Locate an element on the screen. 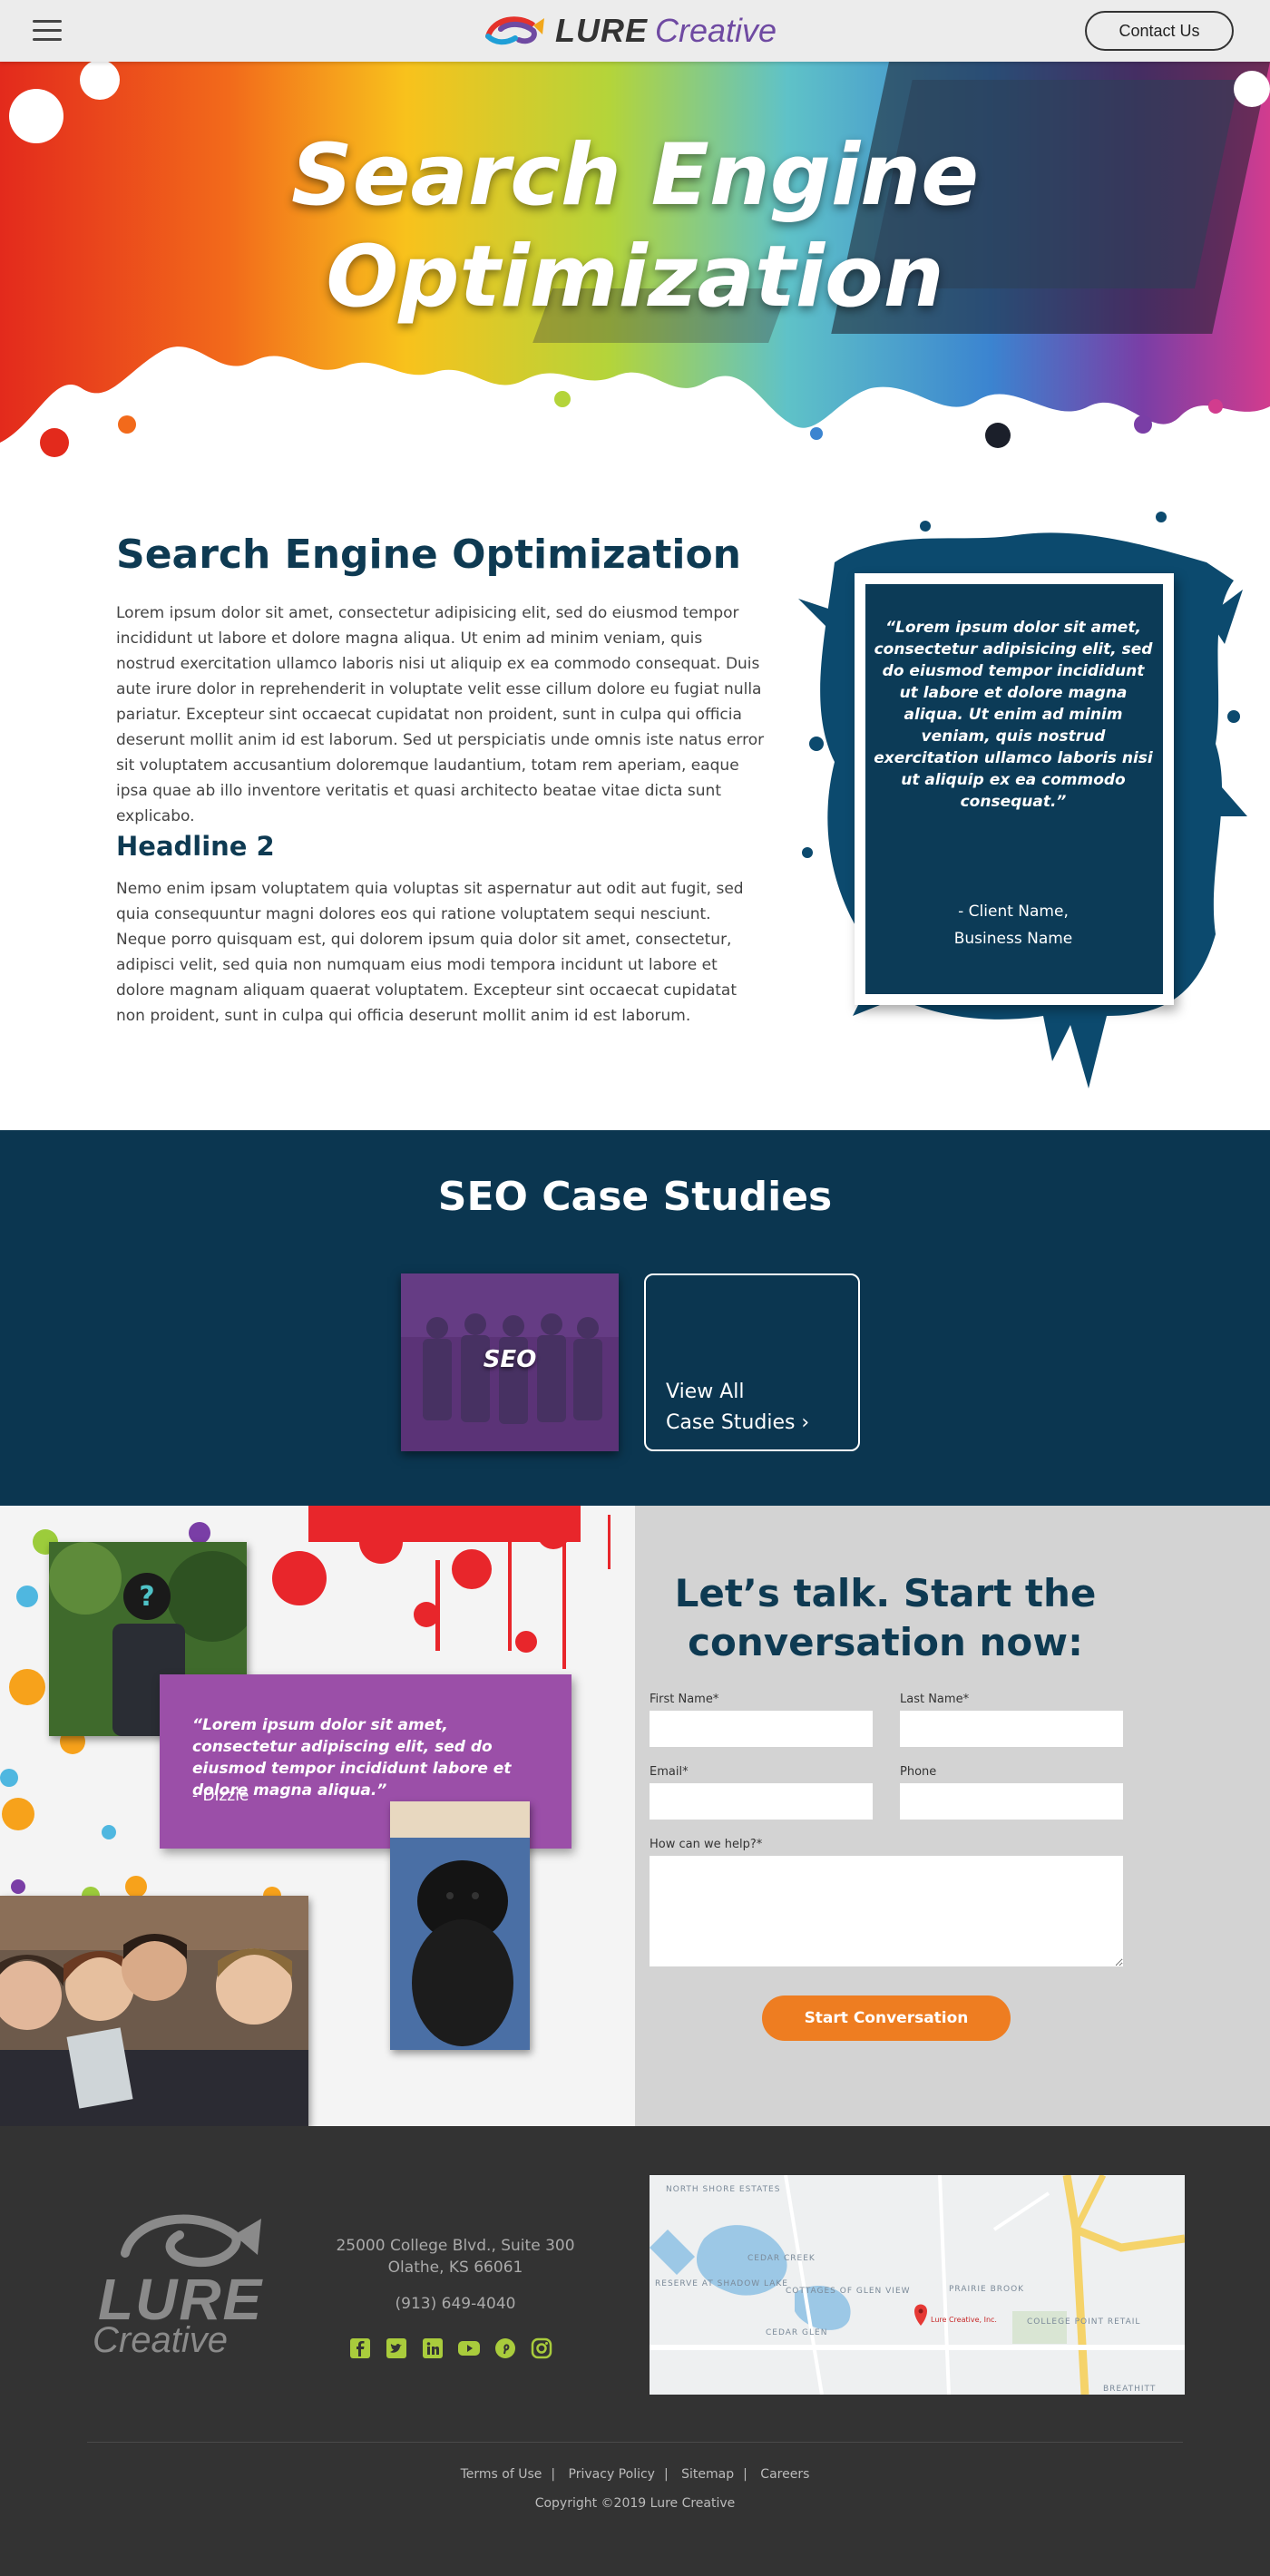  map-pin-label: Lure Creative, Inc. is located at coordinates (964, 2320).